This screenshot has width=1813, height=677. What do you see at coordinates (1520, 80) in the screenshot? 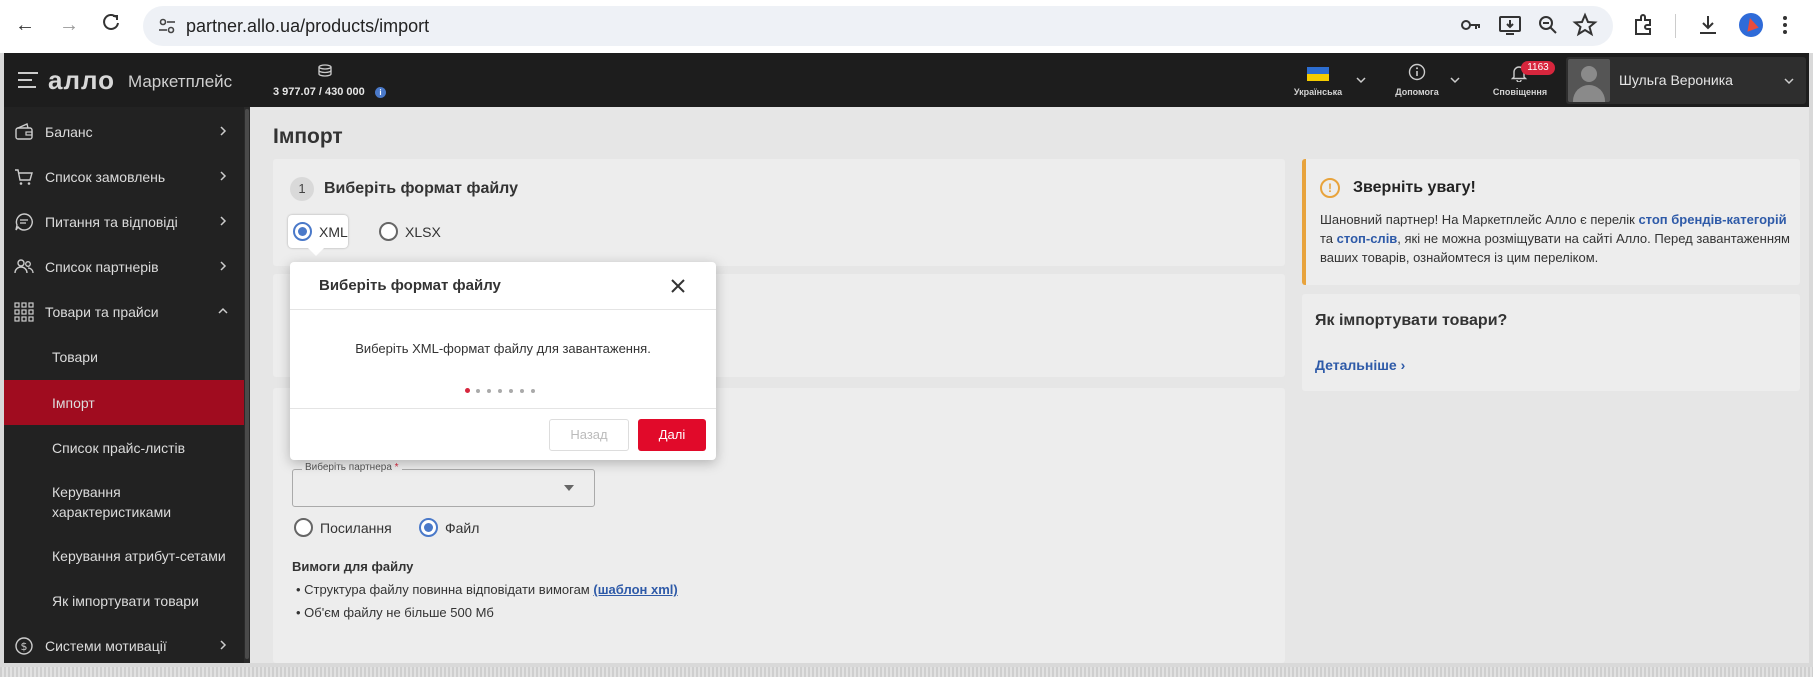
I see `notifications-menu: Сповіщення` at bounding box center [1520, 80].